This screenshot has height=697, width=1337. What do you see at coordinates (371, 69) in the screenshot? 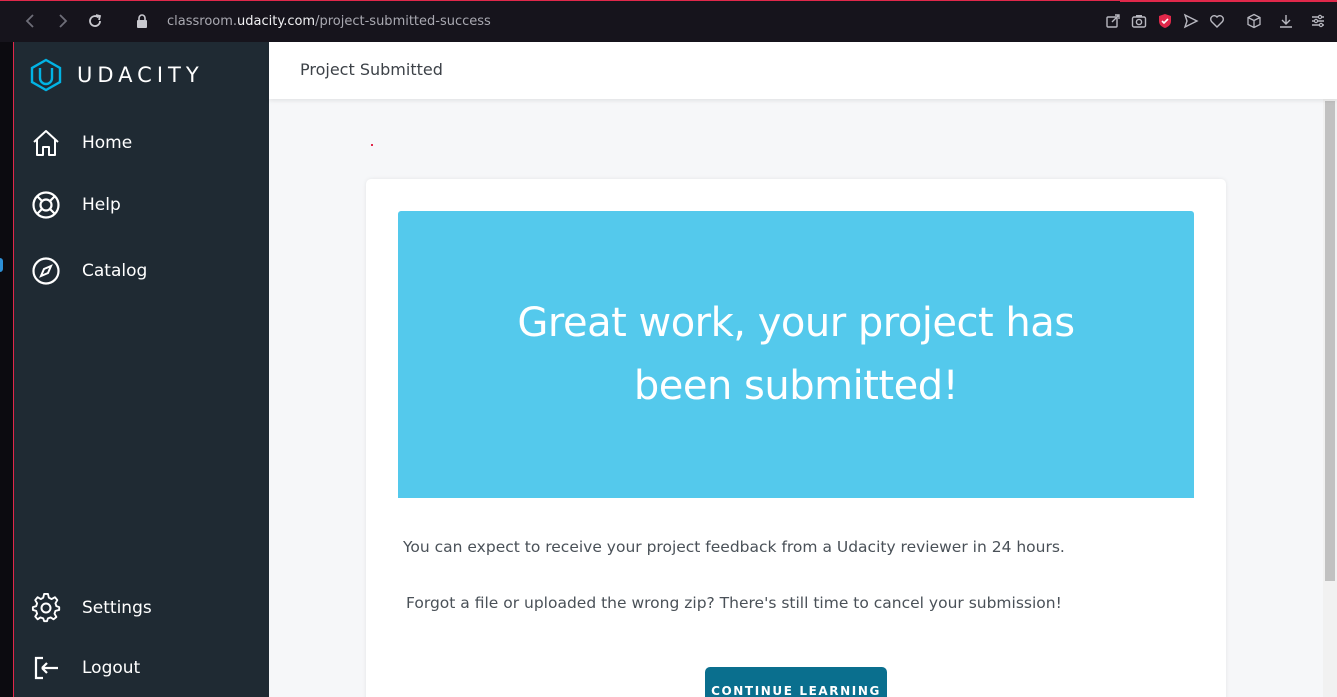
I see `page-title: Project Submitted` at bounding box center [371, 69].